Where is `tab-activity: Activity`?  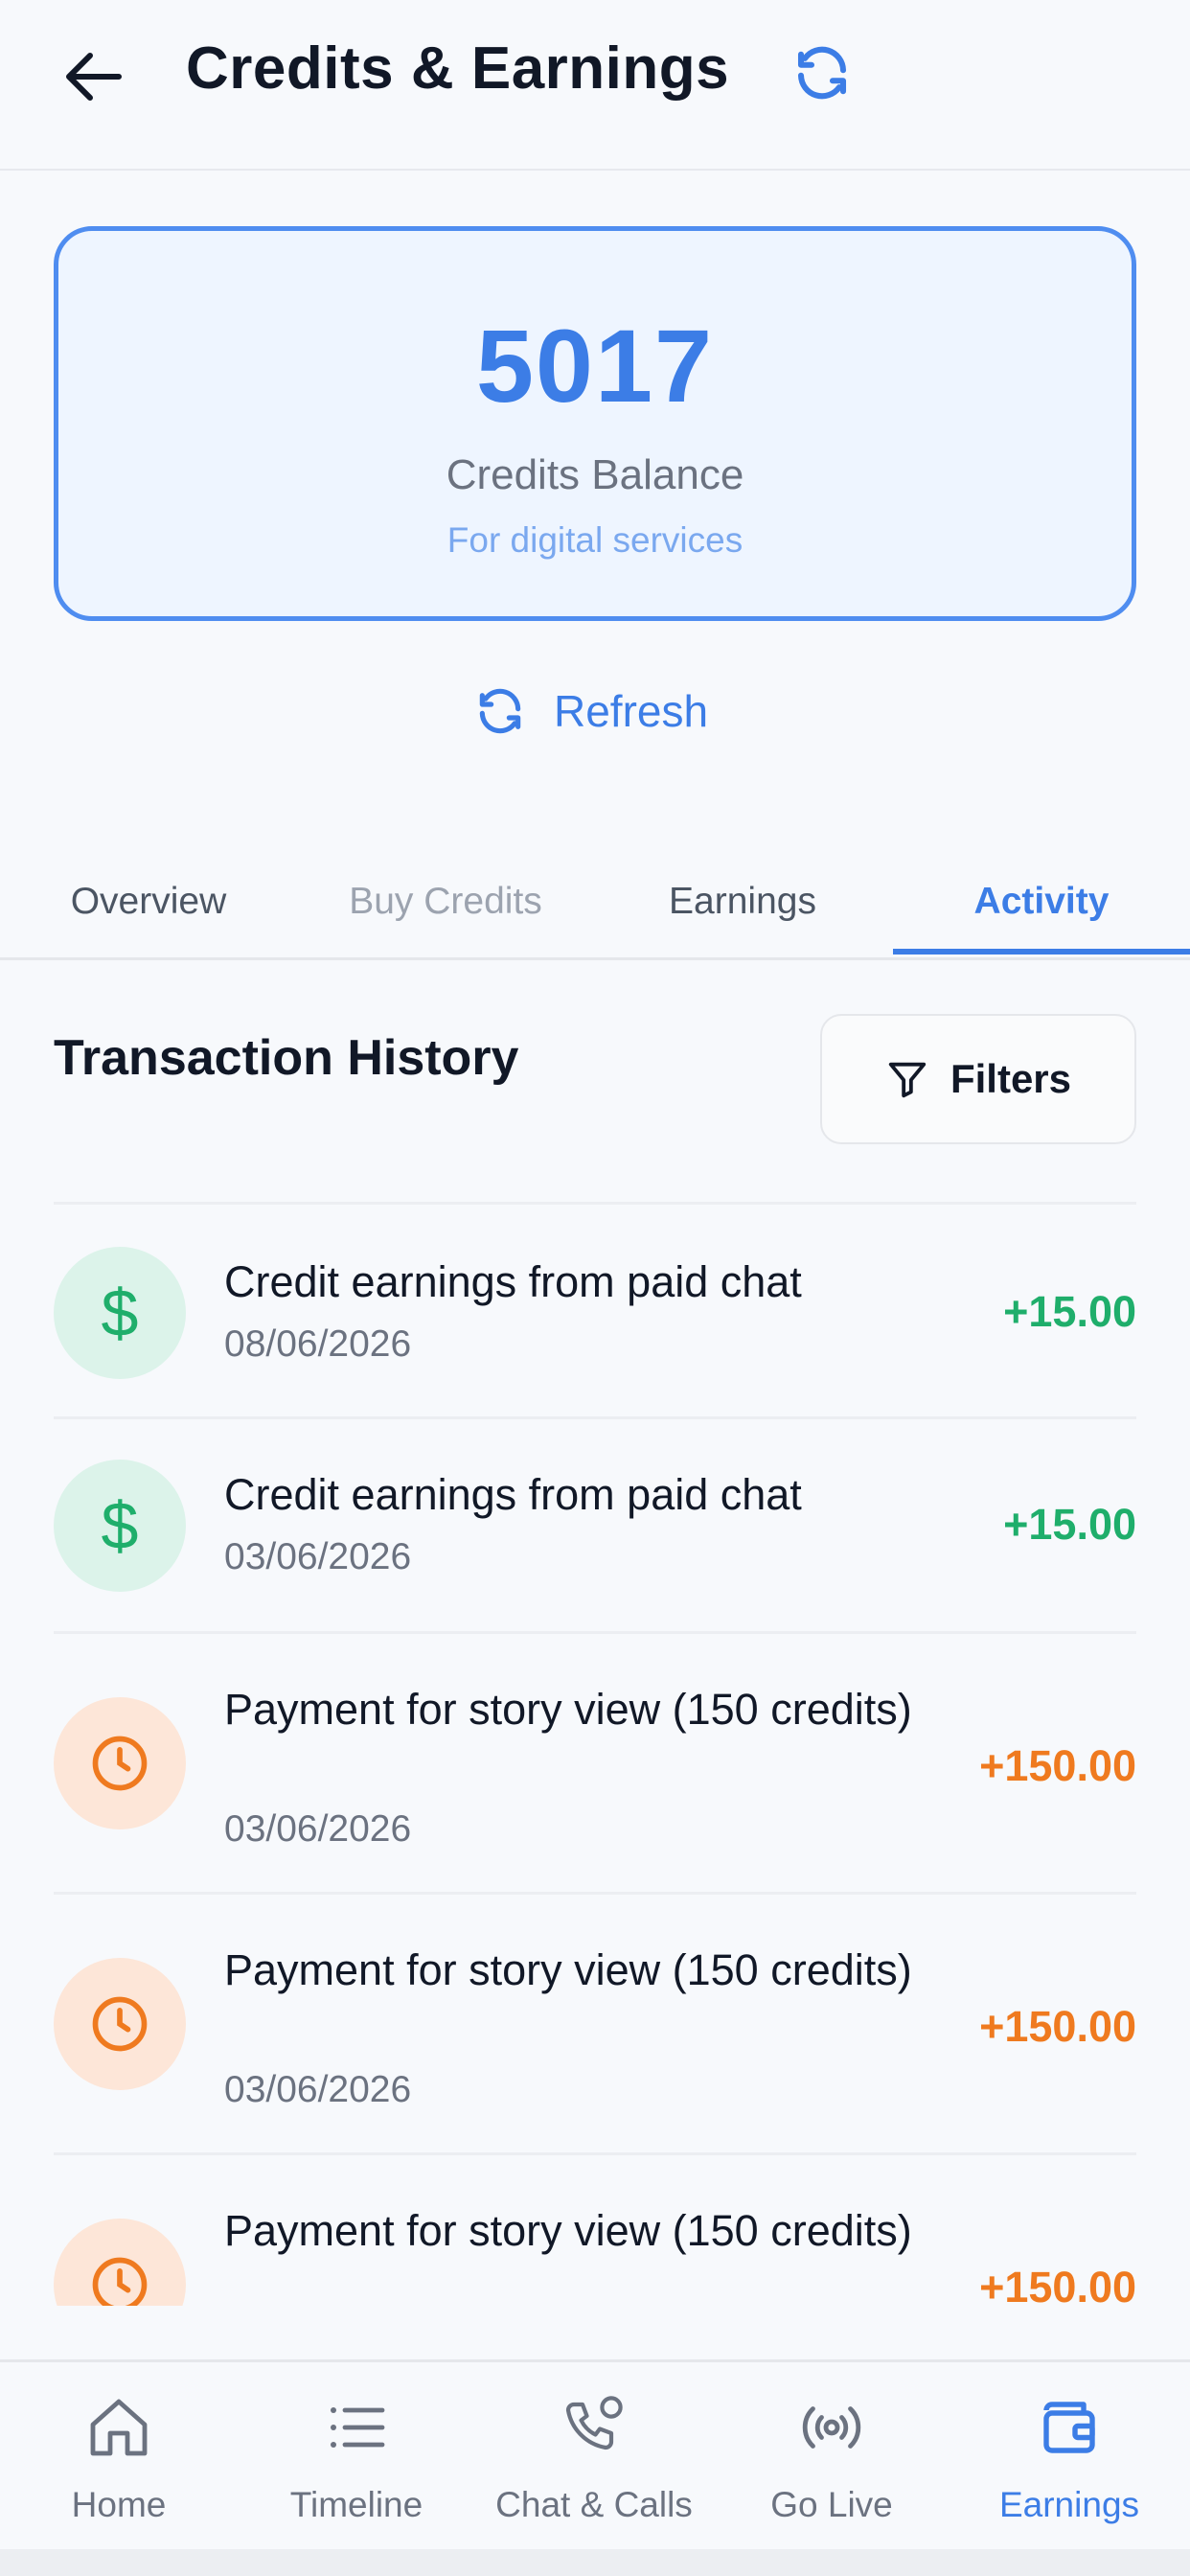
tab-activity: Activity is located at coordinates (1041, 901).